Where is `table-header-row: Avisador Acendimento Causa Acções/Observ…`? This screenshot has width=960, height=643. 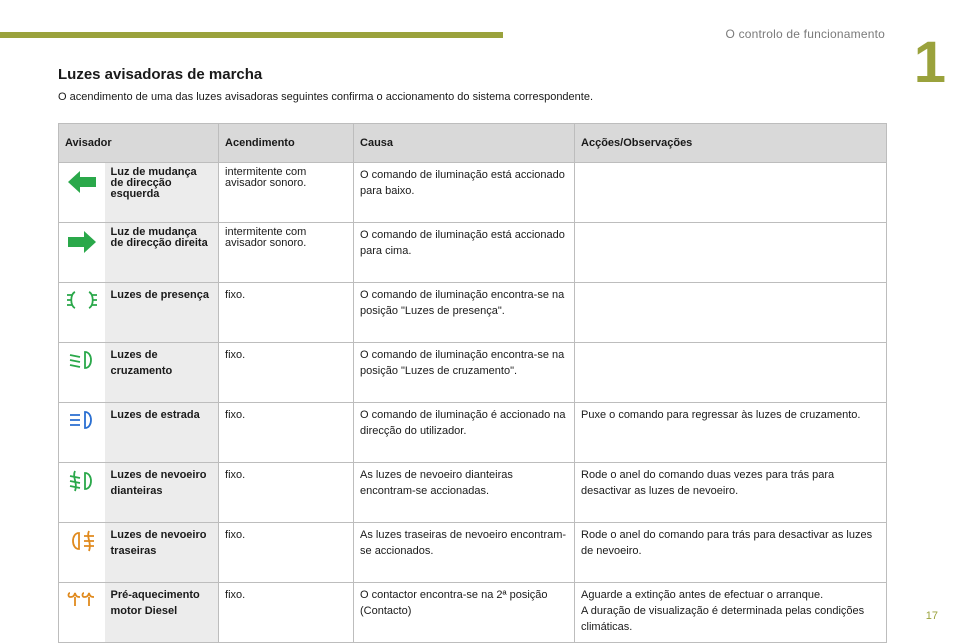
table-header-row: Avisador Acendimento Causa Acções/Observ… is located at coordinates (472, 143).